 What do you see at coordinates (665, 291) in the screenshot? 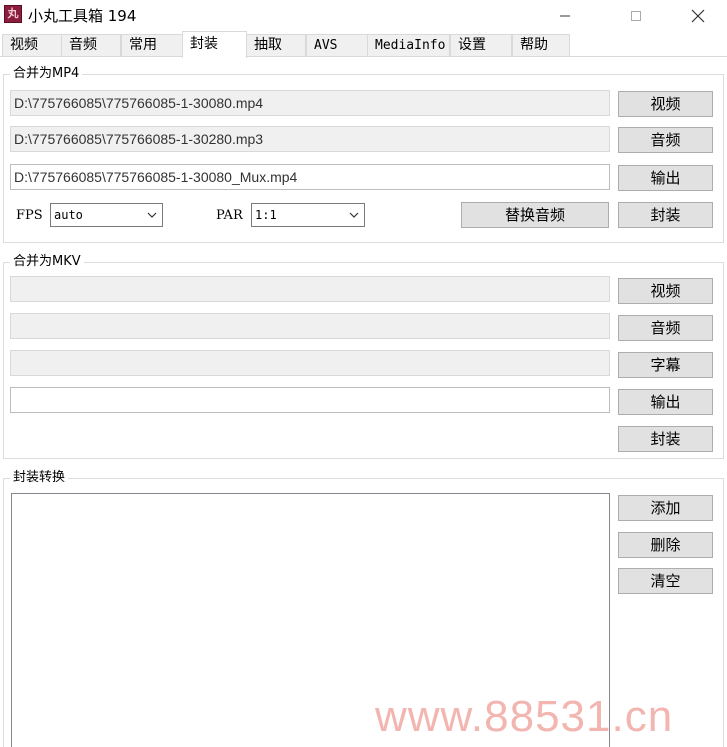
I see `mkv-video-button: 视频` at bounding box center [665, 291].